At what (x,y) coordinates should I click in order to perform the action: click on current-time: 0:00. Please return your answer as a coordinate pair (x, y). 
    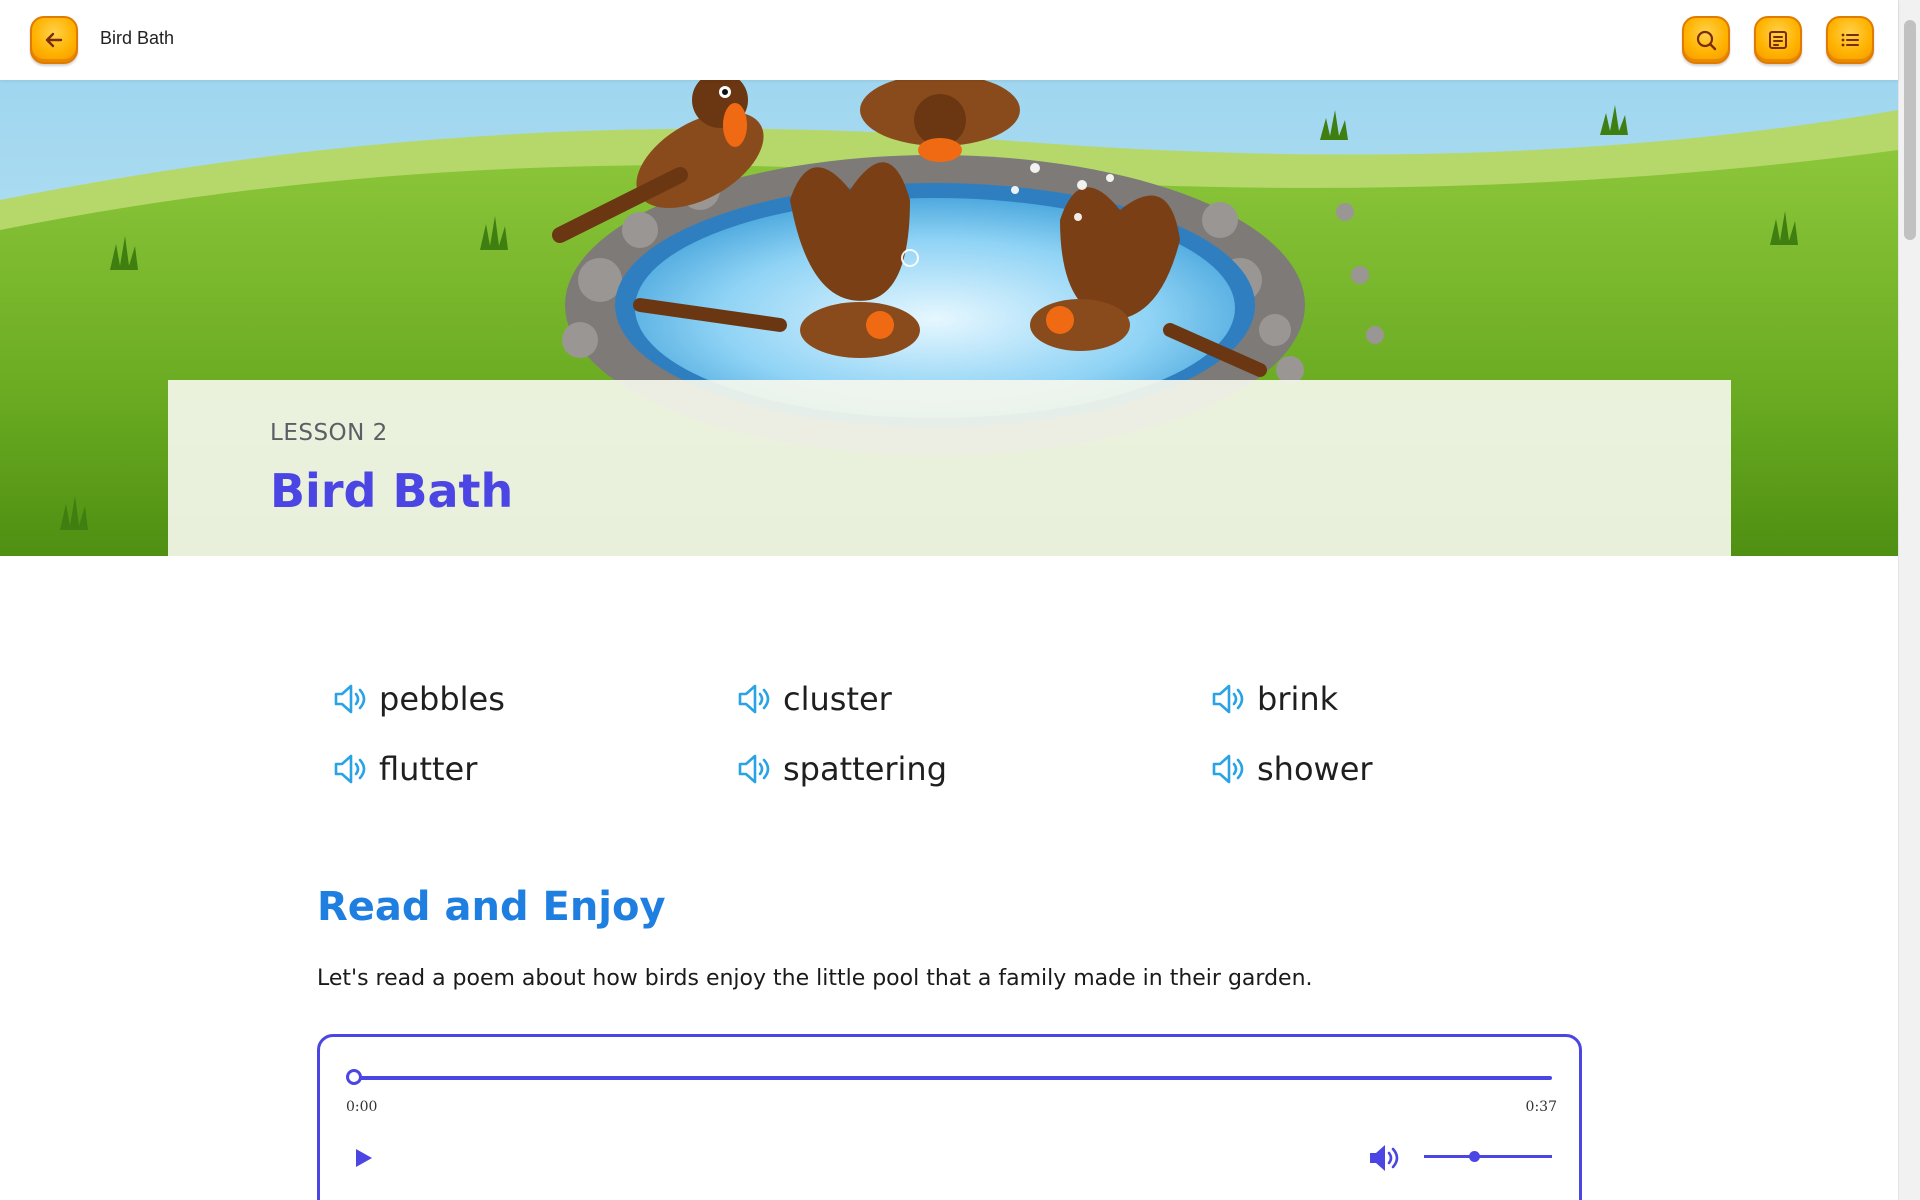
    Looking at the image, I should click on (362, 1107).